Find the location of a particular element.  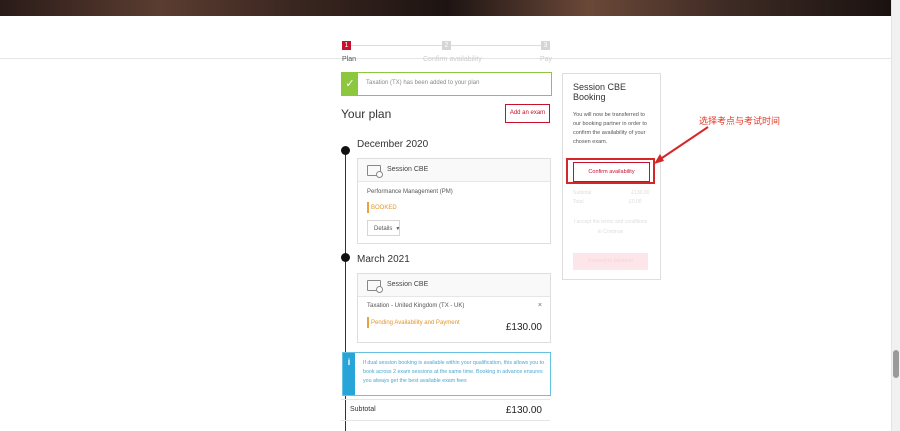

annotation-arrow-icon is located at coordinates (681, 145).